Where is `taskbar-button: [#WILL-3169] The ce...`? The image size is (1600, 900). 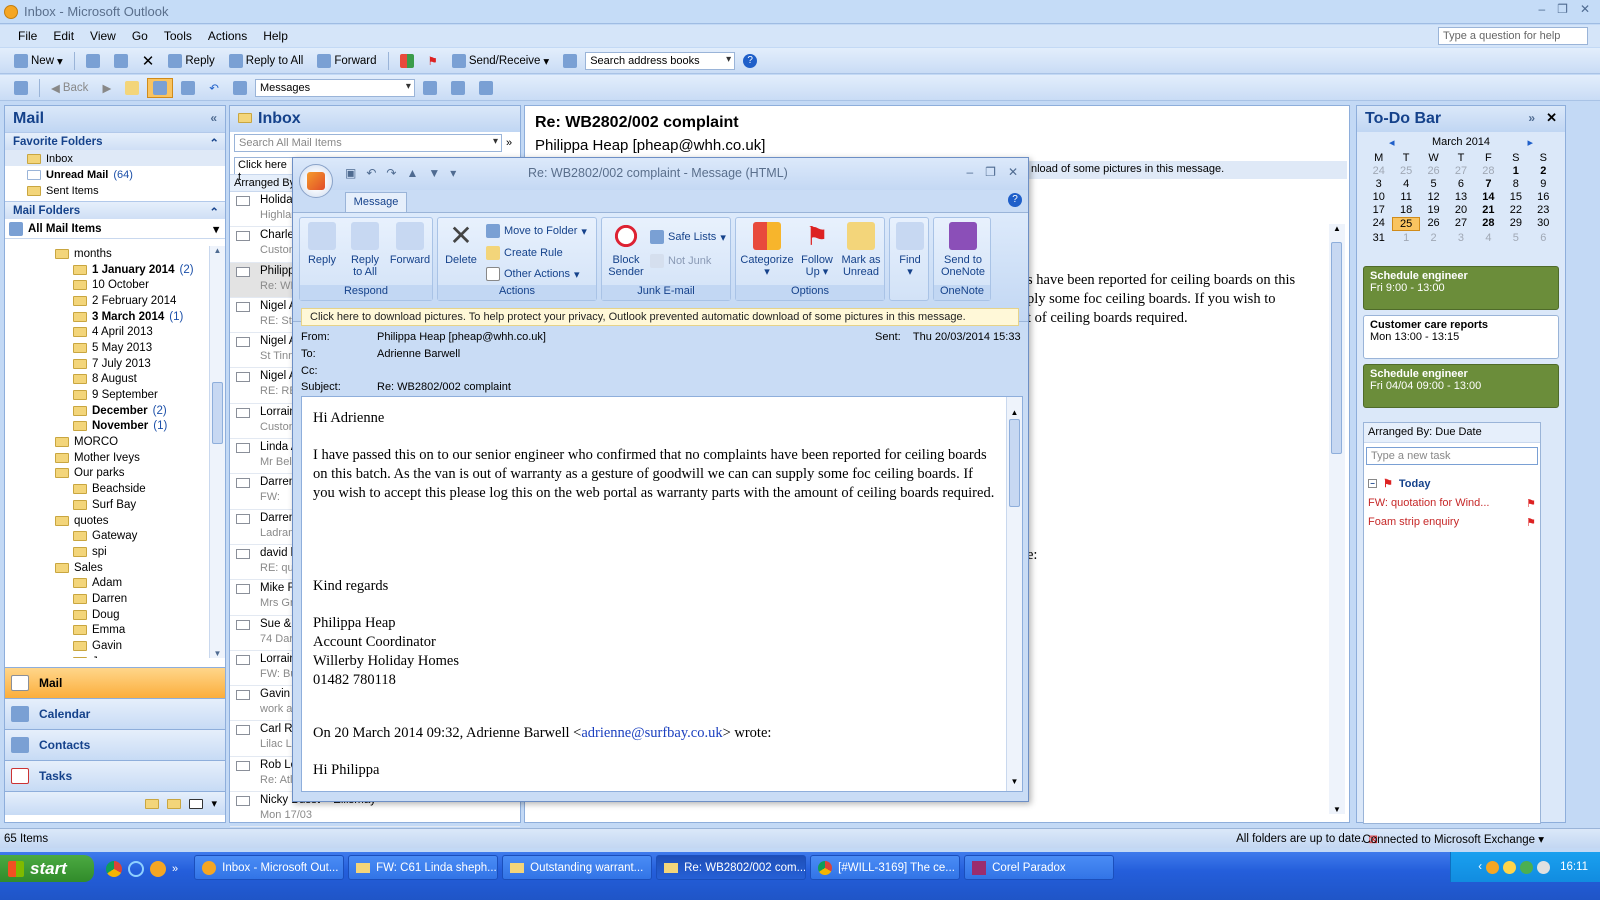 taskbar-button: [#WILL-3169] The ce... is located at coordinates (885, 867).